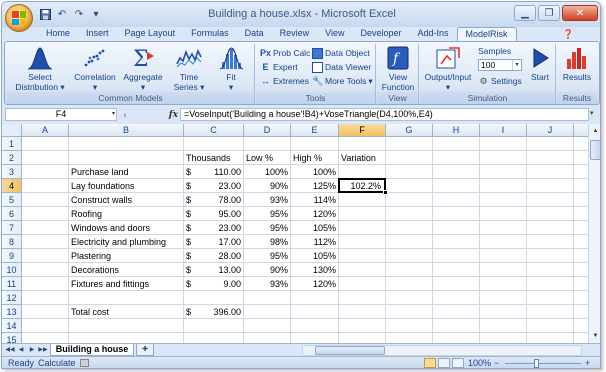 Image resolution: width=606 pixels, height=372 pixels. What do you see at coordinates (525, 13) in the screenshot?
I see `minimize-button: ▁` at bounding box center [525, 13].